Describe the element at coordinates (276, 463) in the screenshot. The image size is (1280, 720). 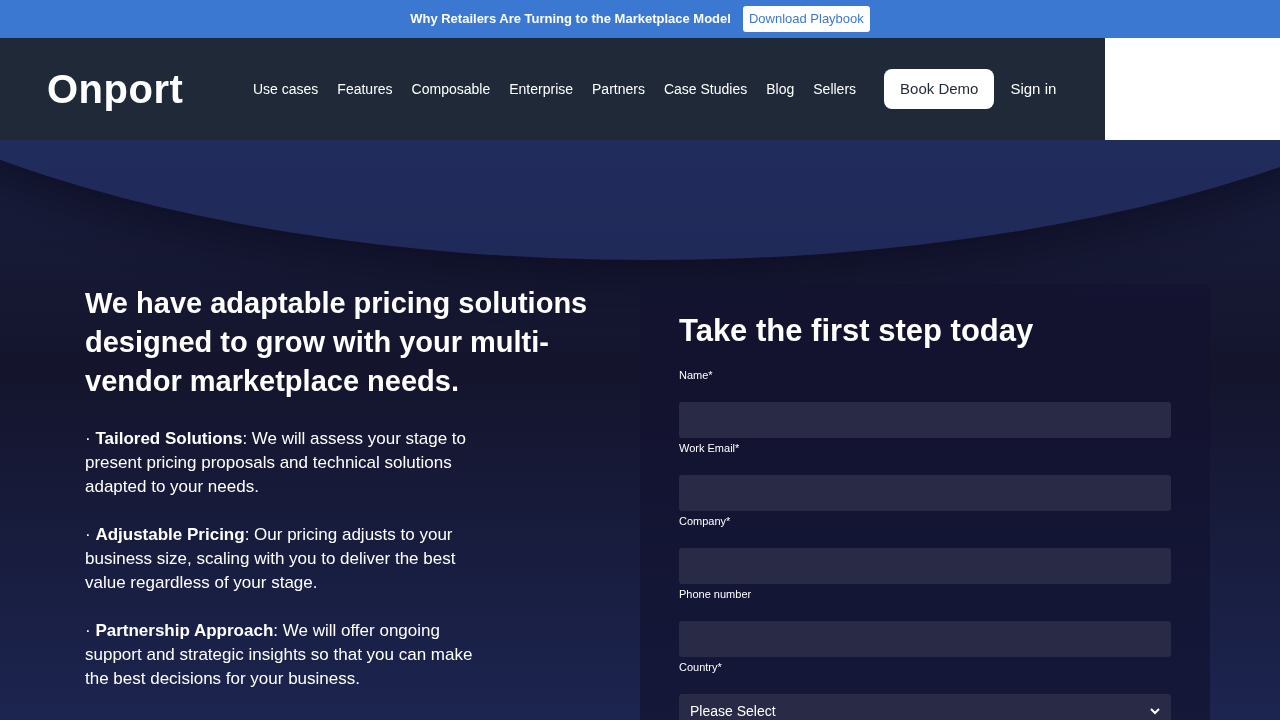
I see `feature-paragraph: · Tailored Solutions: We will assess your stage to present pricing proposals and technical solutions adapted to your needs.` at that location.